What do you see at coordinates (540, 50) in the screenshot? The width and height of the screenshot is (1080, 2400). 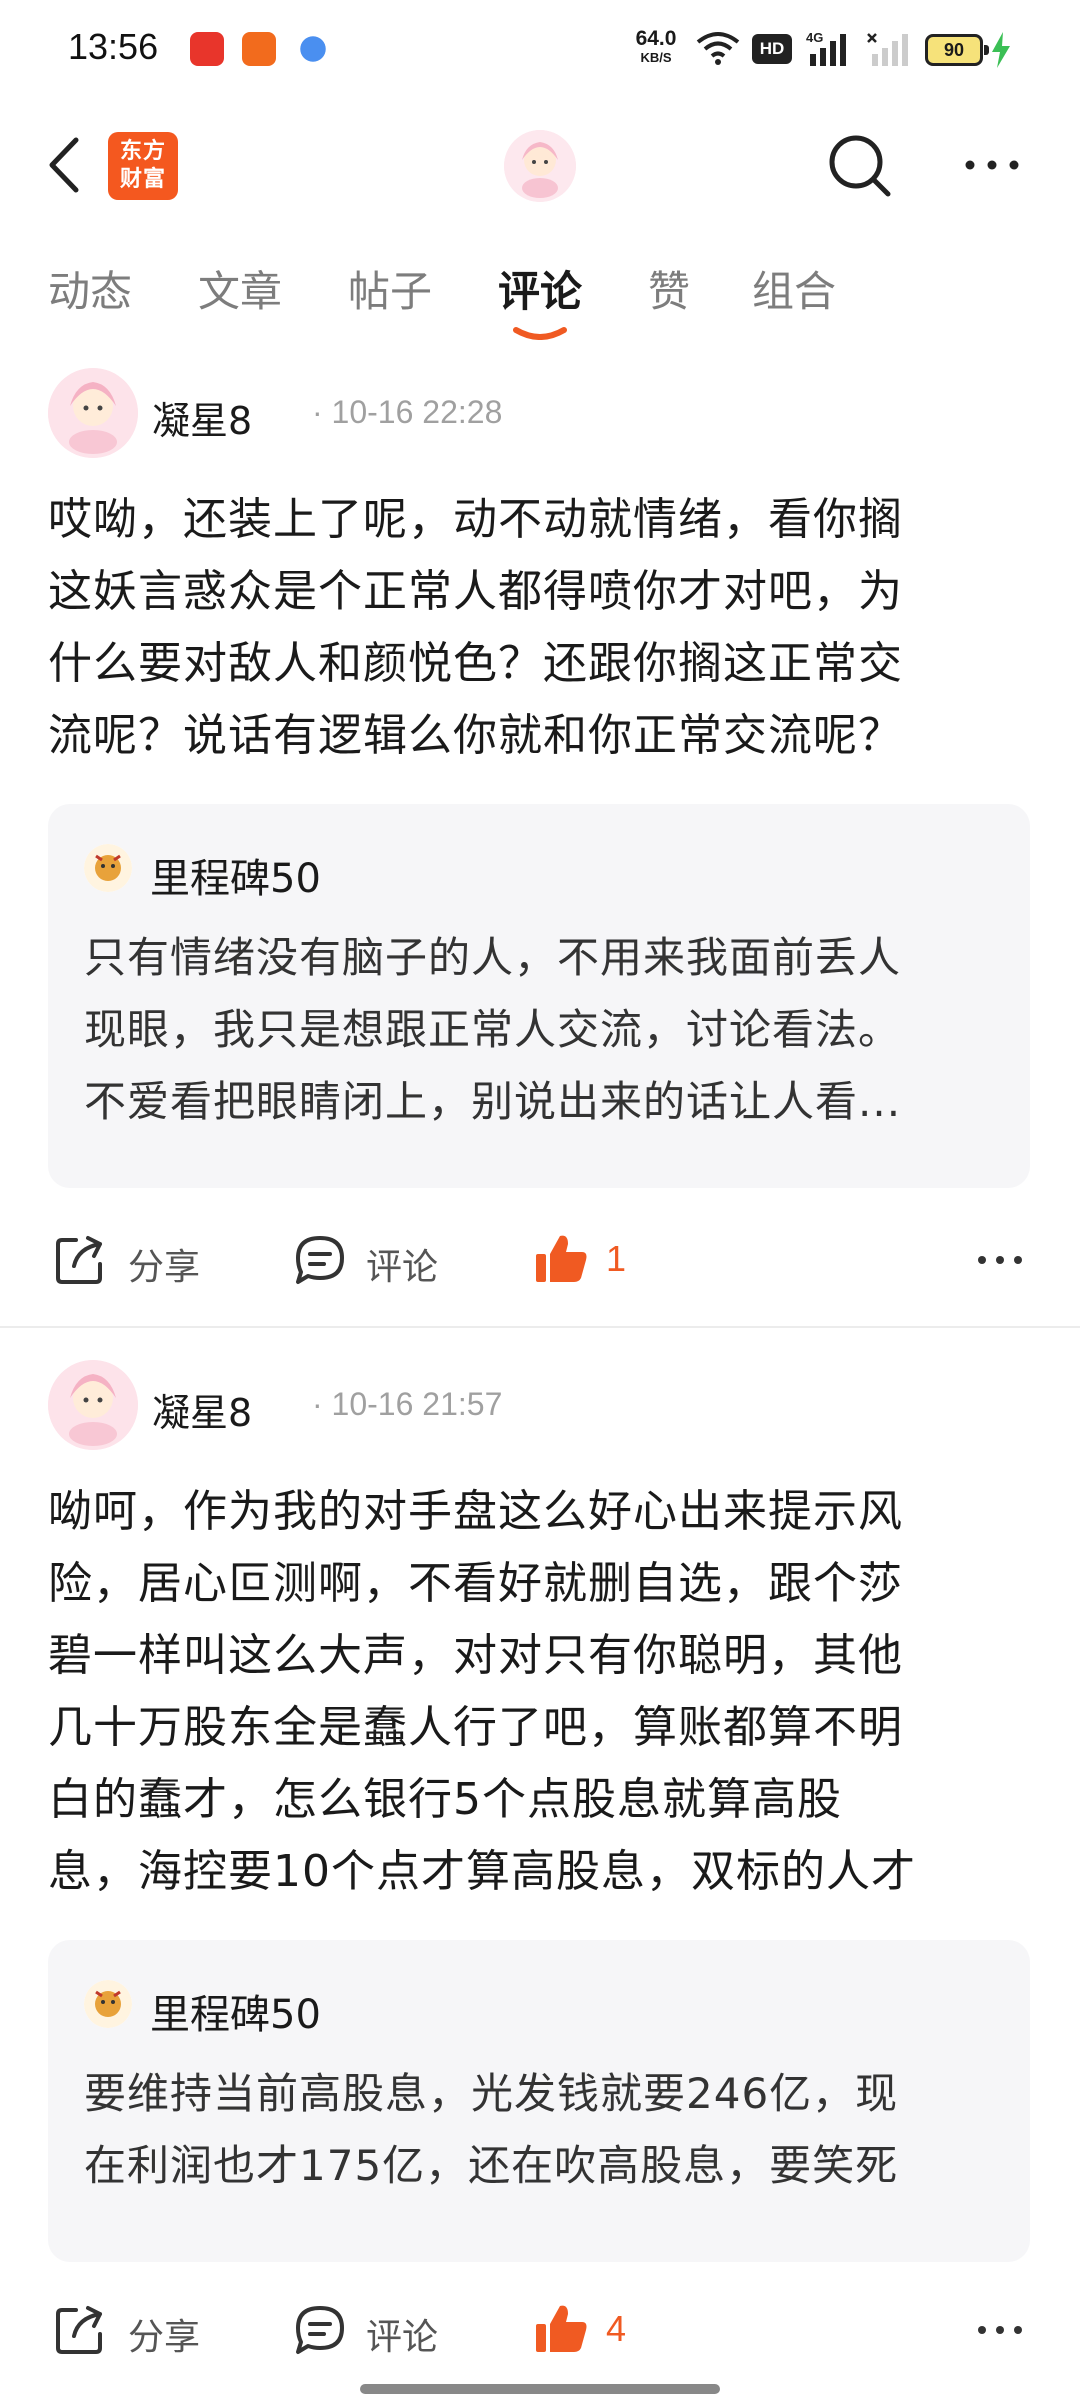 I see `status-bar: 13:56 64.0 KB/S HD 4G 90` at bounding box center [540, 50].